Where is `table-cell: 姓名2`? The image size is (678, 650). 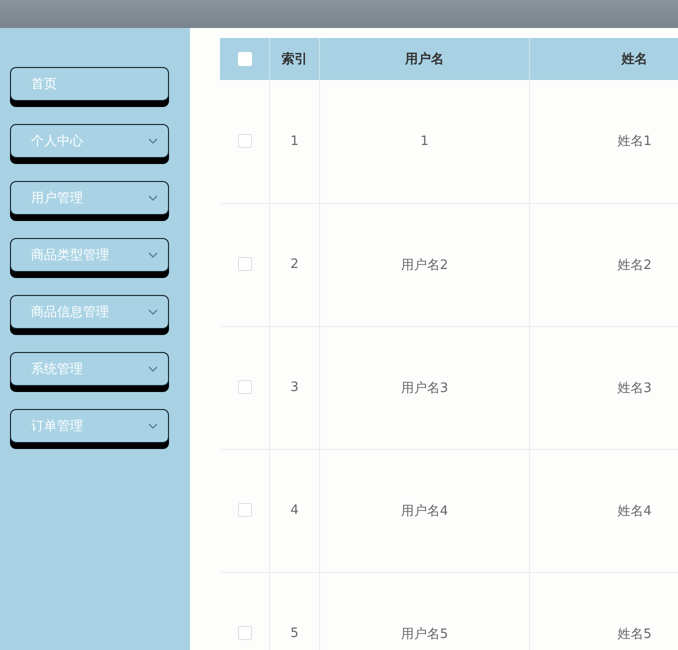
table-cell: 姓名2 is located at coordinates (604, 264).